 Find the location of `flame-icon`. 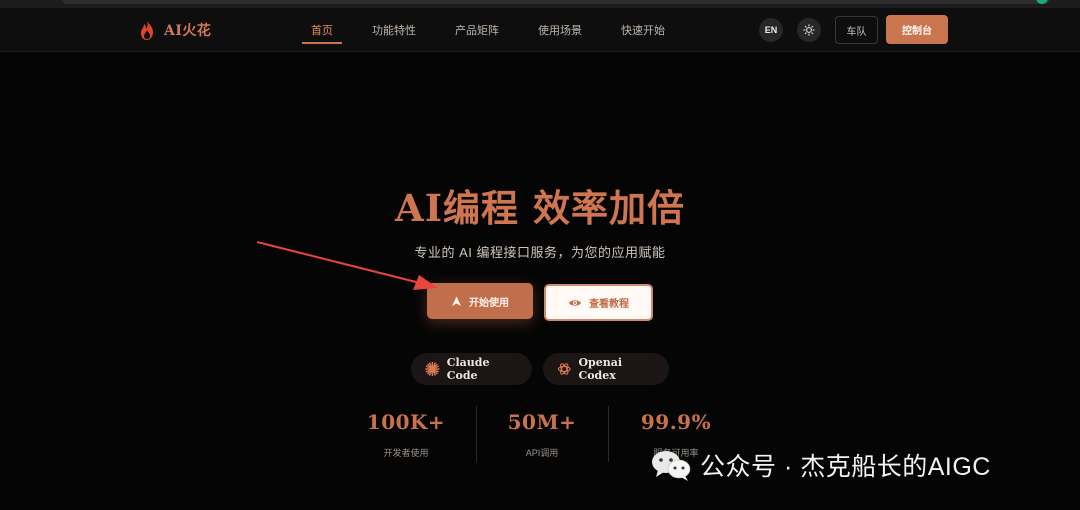

flame-icon is located at coordinates (147, 30).